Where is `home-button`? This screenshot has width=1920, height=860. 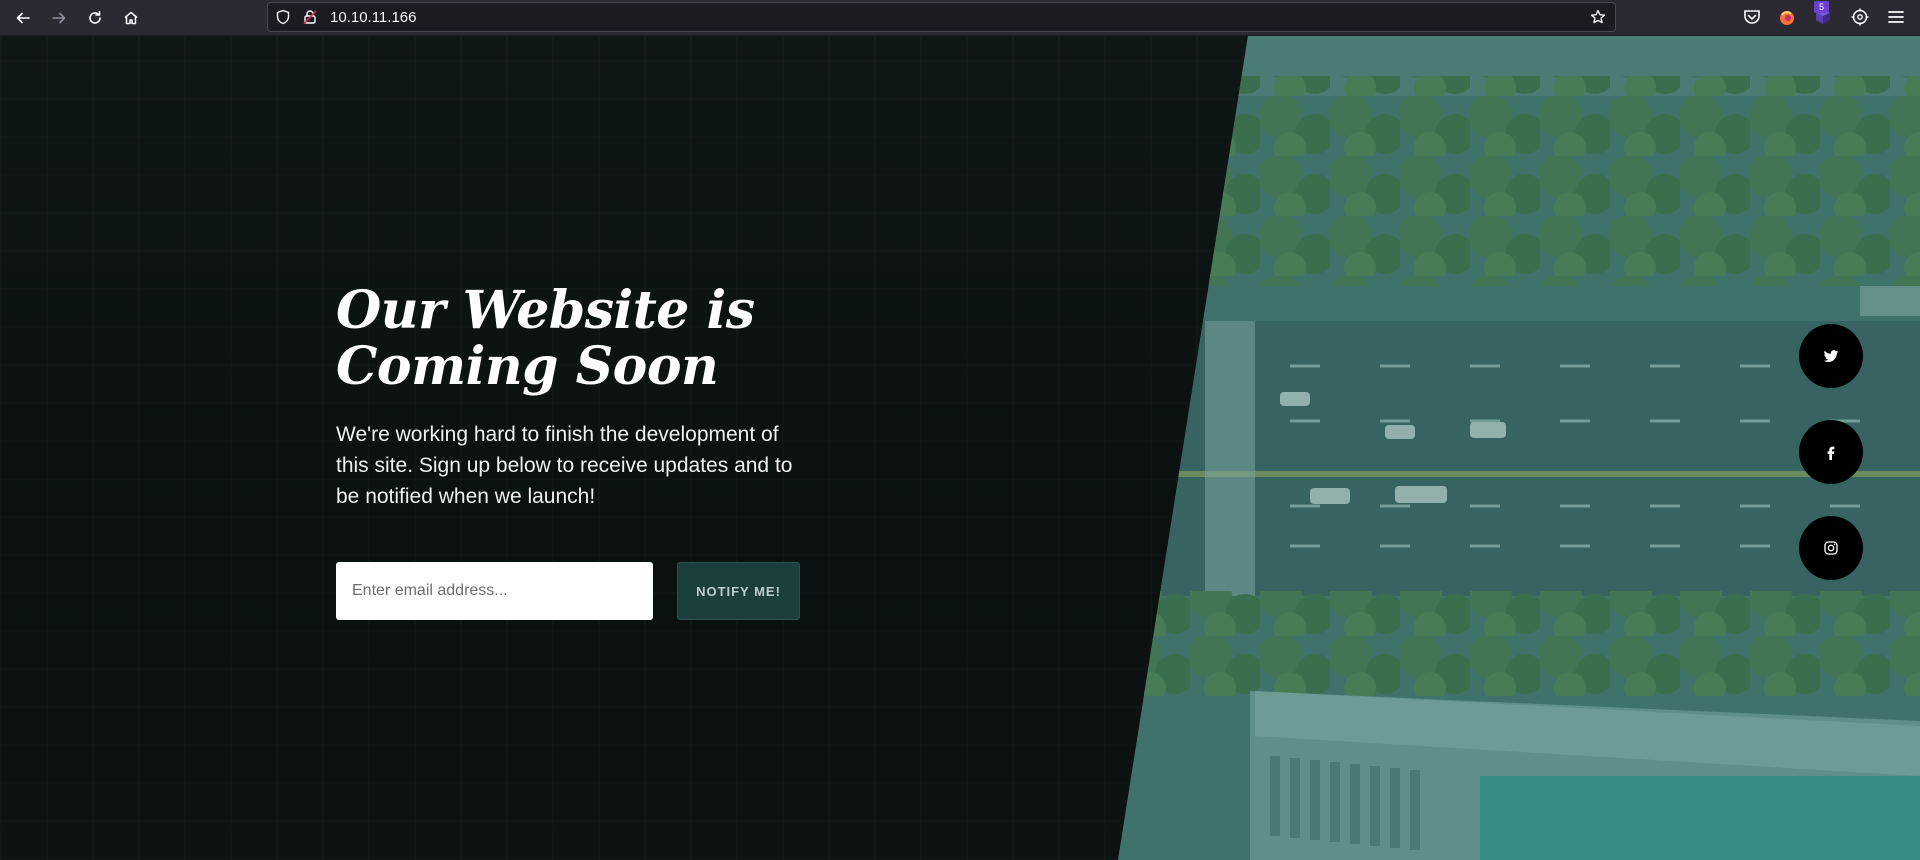
home-button is located at coordinates (131, 18).